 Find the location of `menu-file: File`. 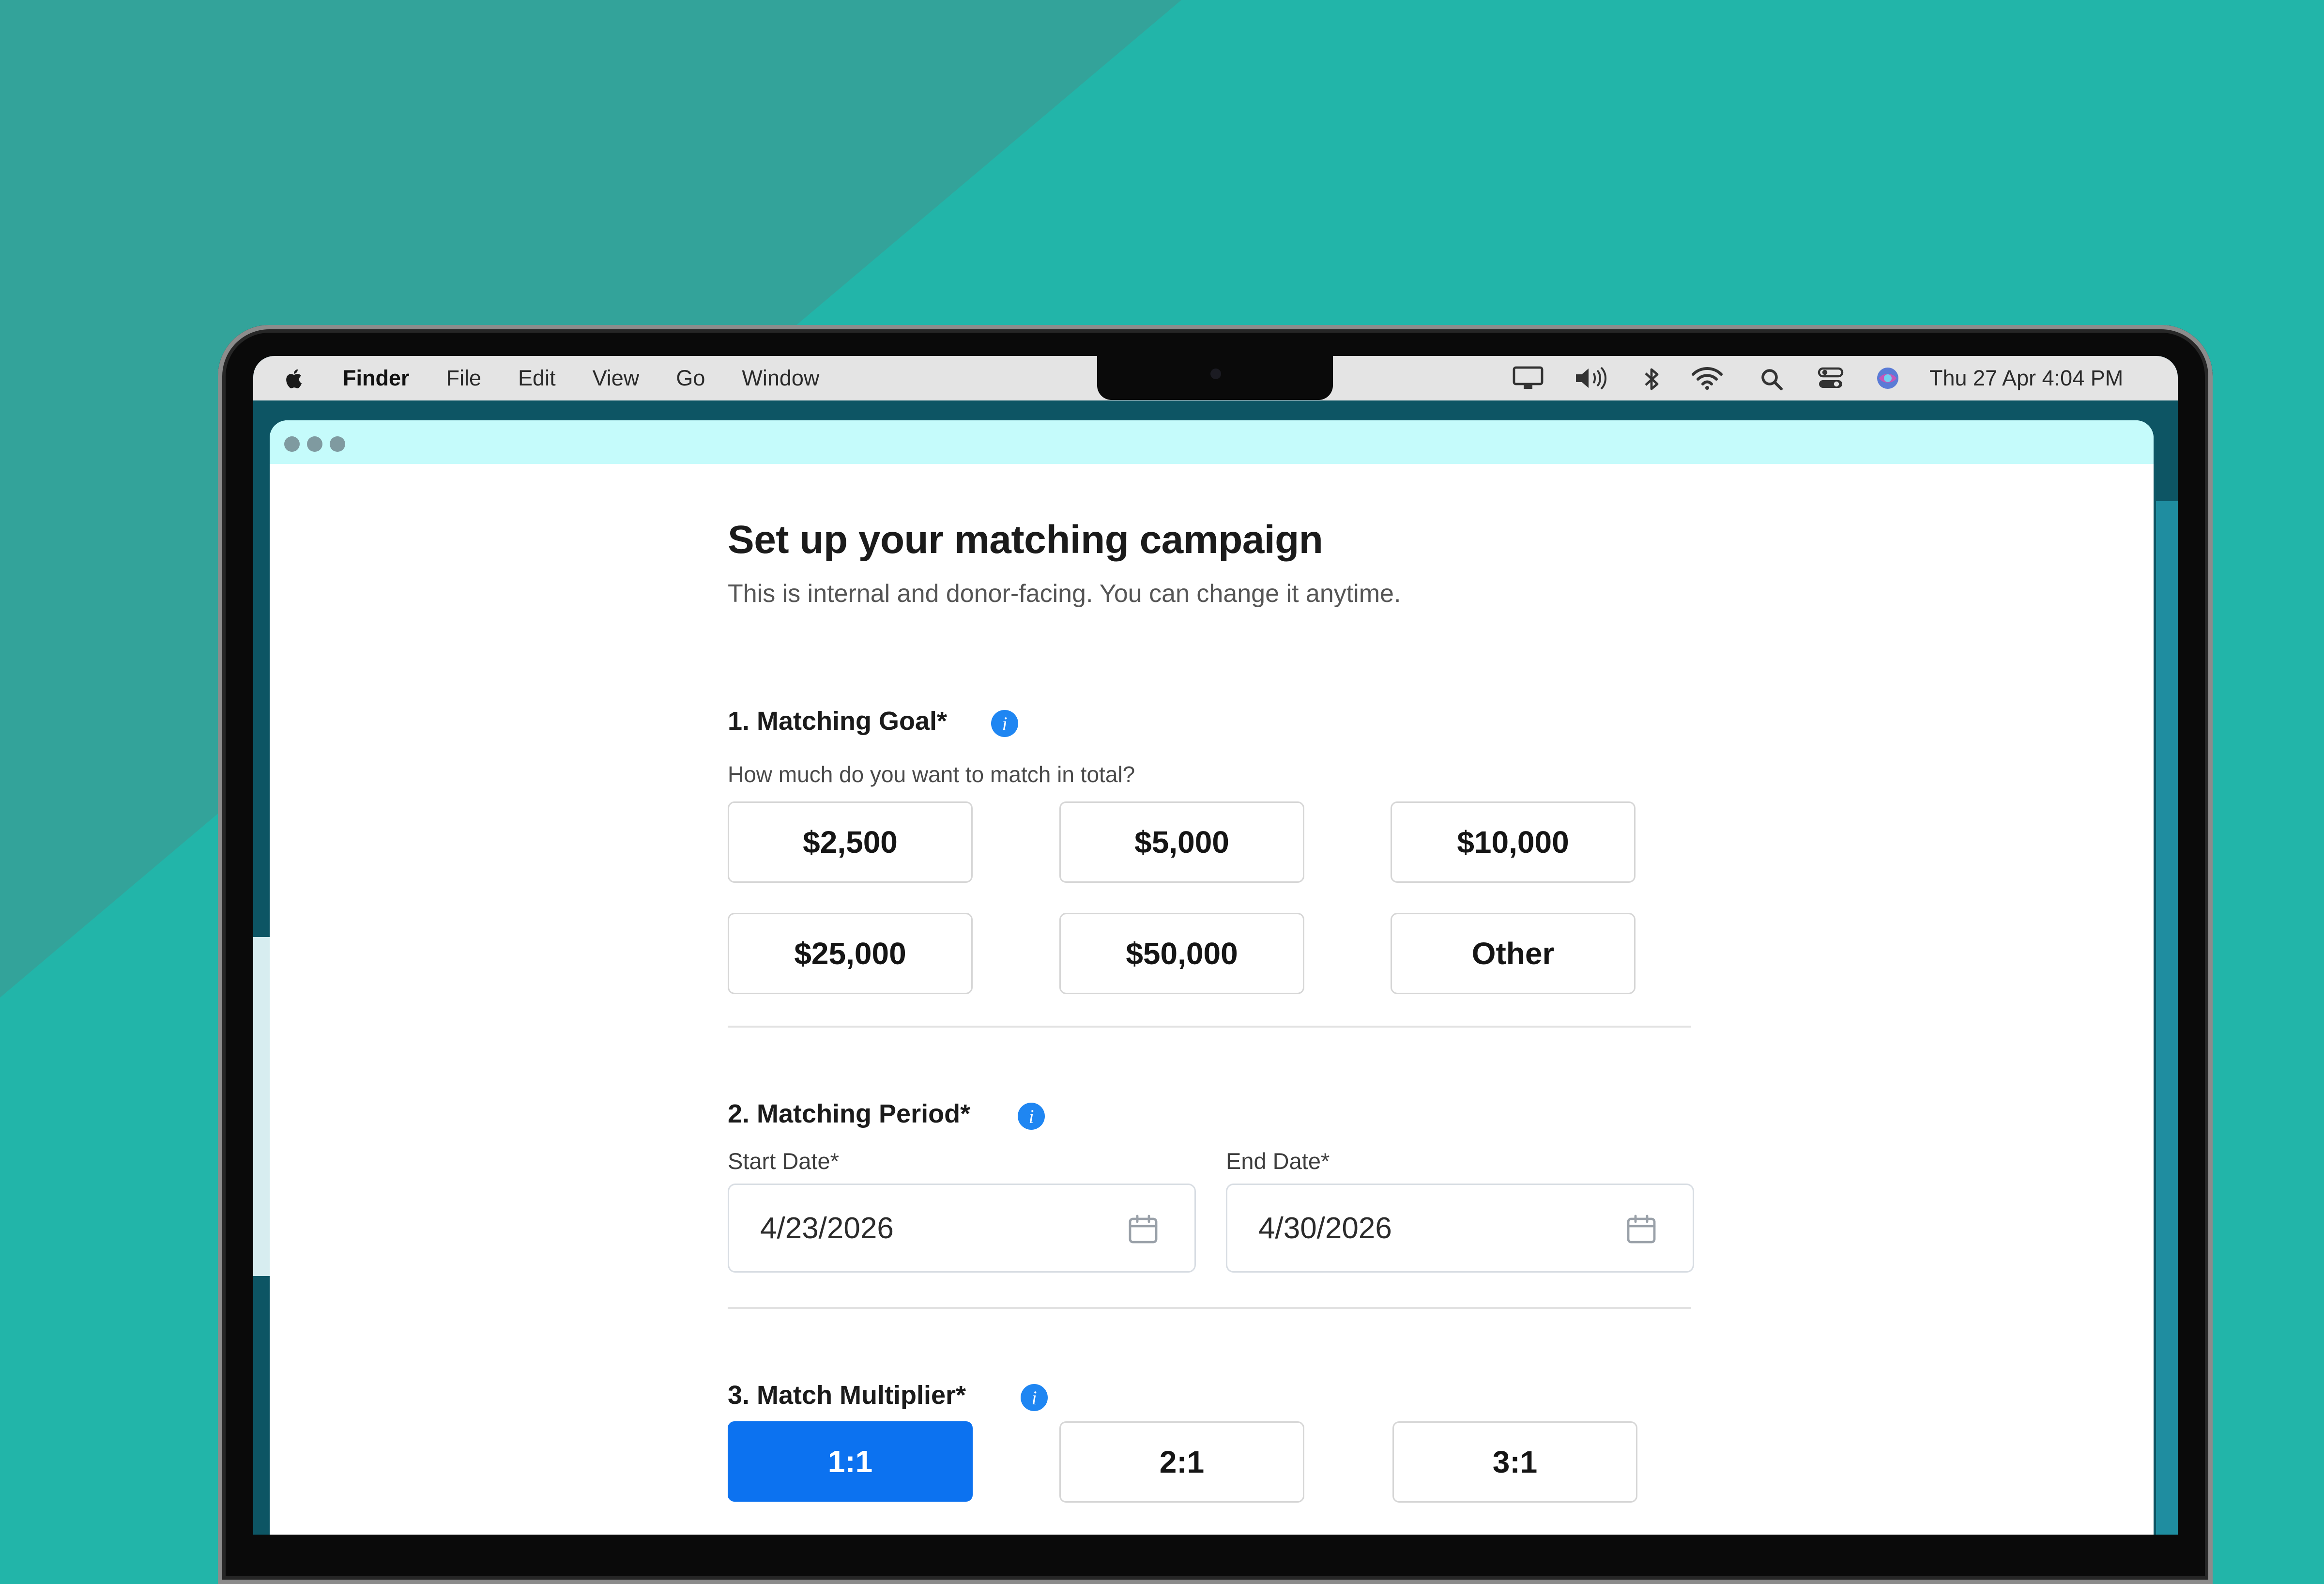

menu-file: File is located at coordinates (464, 378).